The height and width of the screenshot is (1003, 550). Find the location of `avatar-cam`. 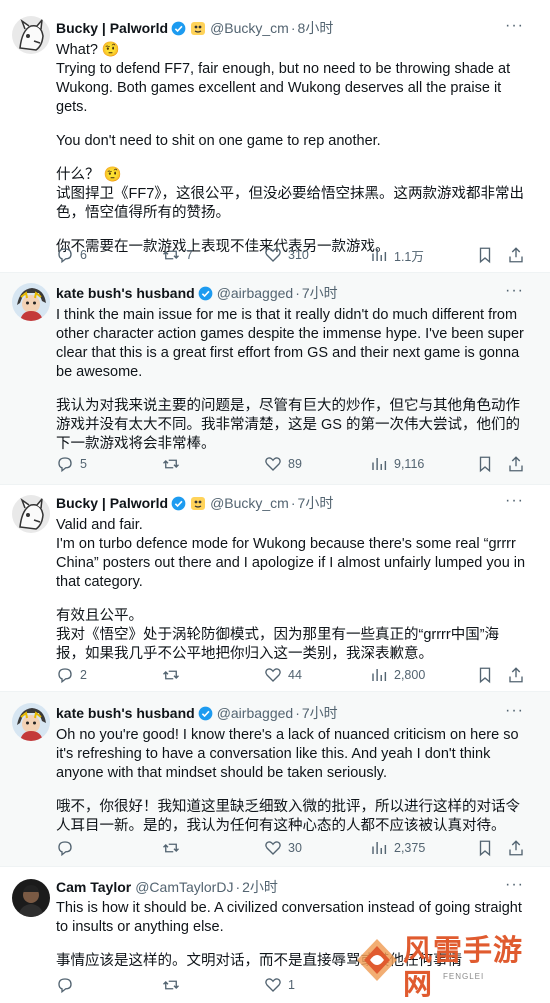

avatar-cam is located at coordinates (31, 898).